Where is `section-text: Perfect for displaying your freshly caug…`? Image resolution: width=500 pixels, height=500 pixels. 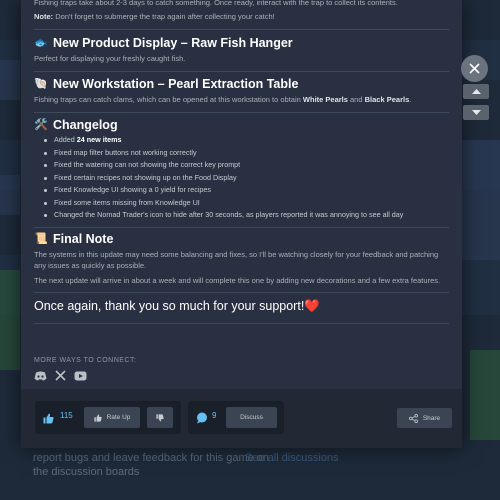
section-text: Perfect for displaying your freshly caug… is located at coordinates (110, 58).